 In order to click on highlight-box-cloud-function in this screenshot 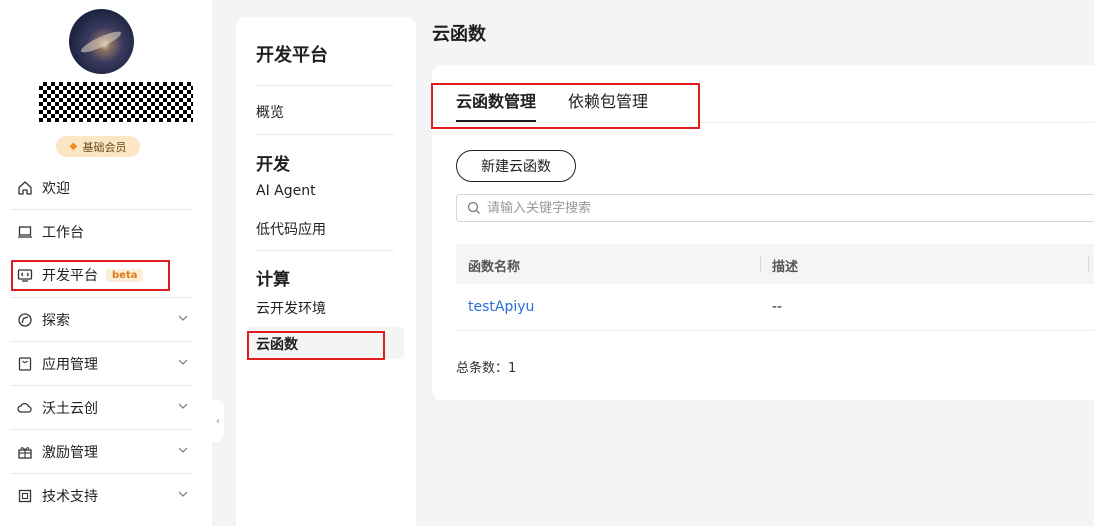, I will do `click(316, 345)`.